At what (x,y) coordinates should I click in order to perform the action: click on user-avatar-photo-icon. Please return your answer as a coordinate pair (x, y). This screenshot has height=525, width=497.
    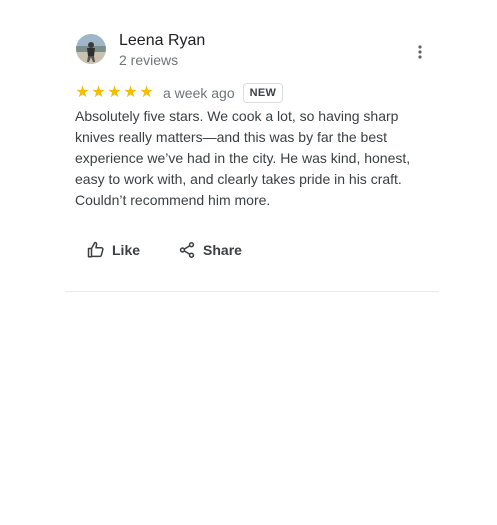
    Looking at the image, I should click on (91, 49).